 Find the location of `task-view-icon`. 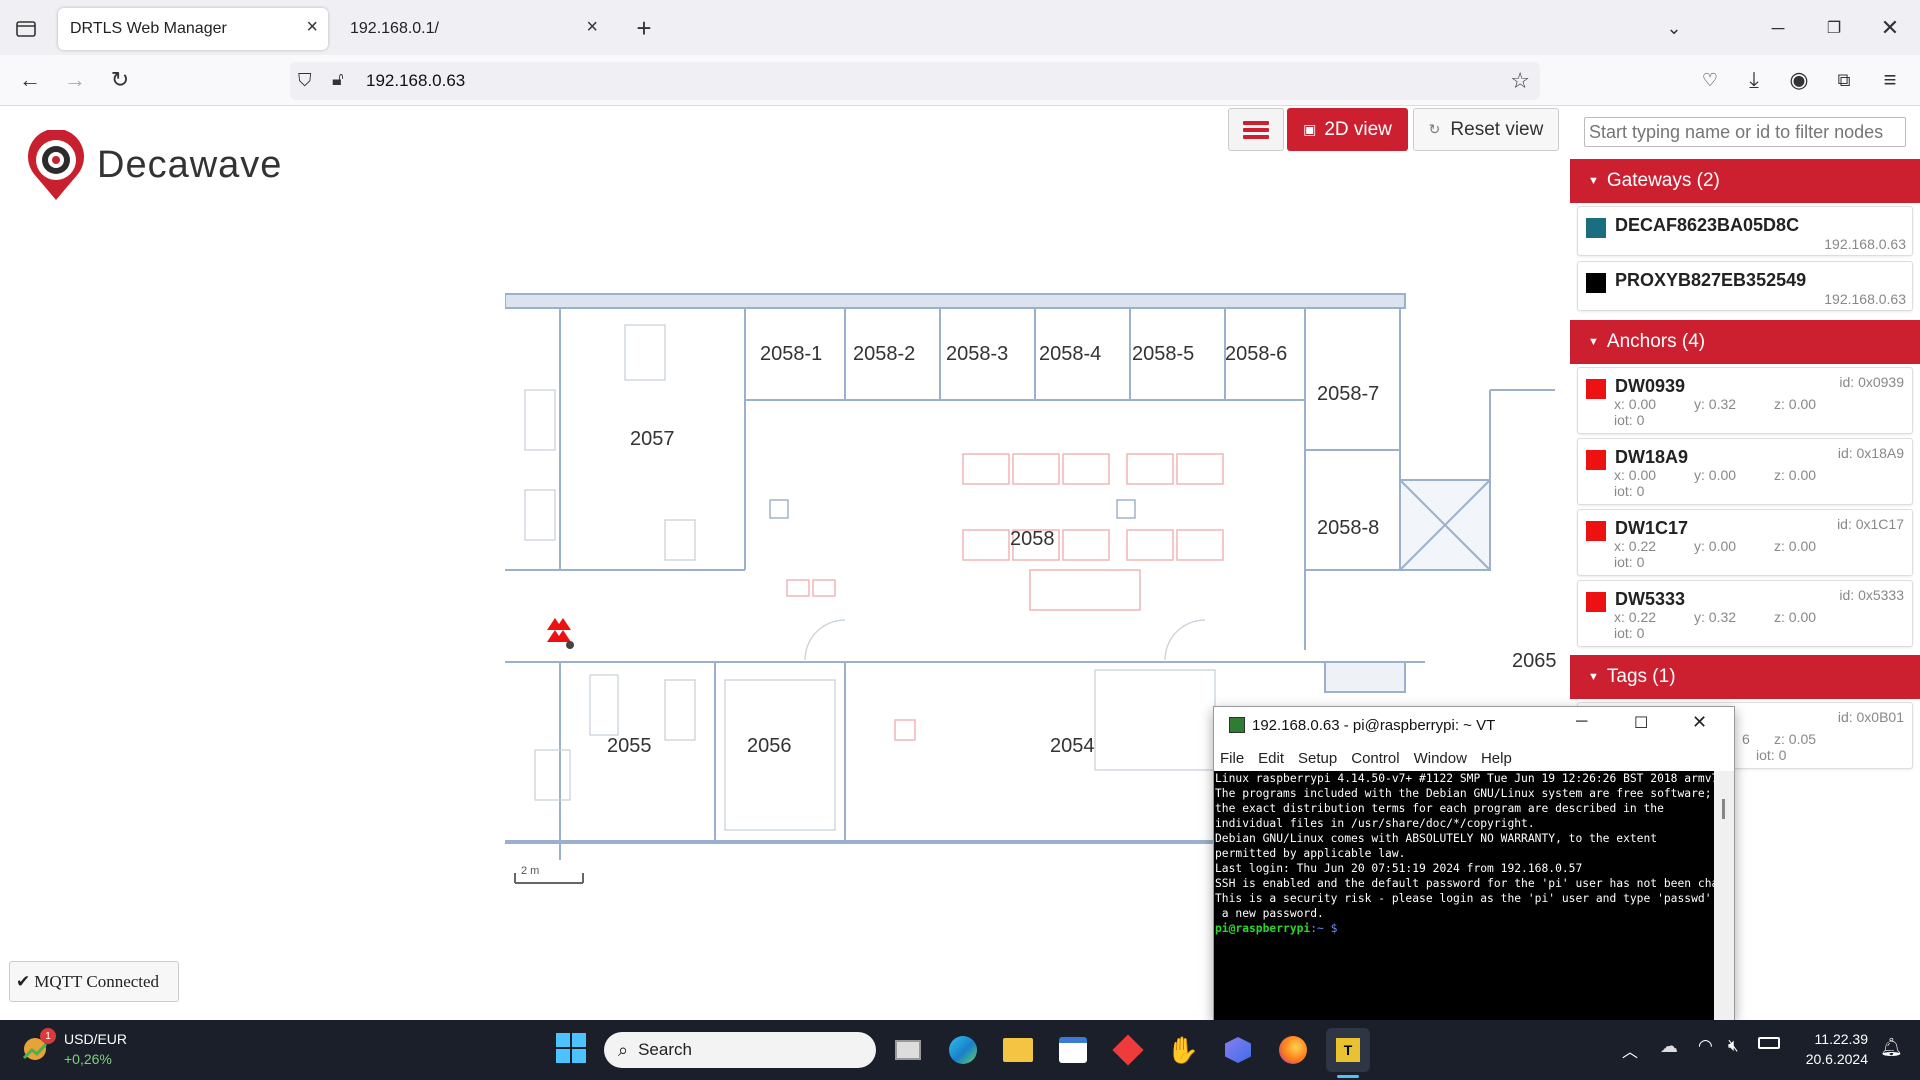

task-view-icon is located at coordinates (908, 1050).